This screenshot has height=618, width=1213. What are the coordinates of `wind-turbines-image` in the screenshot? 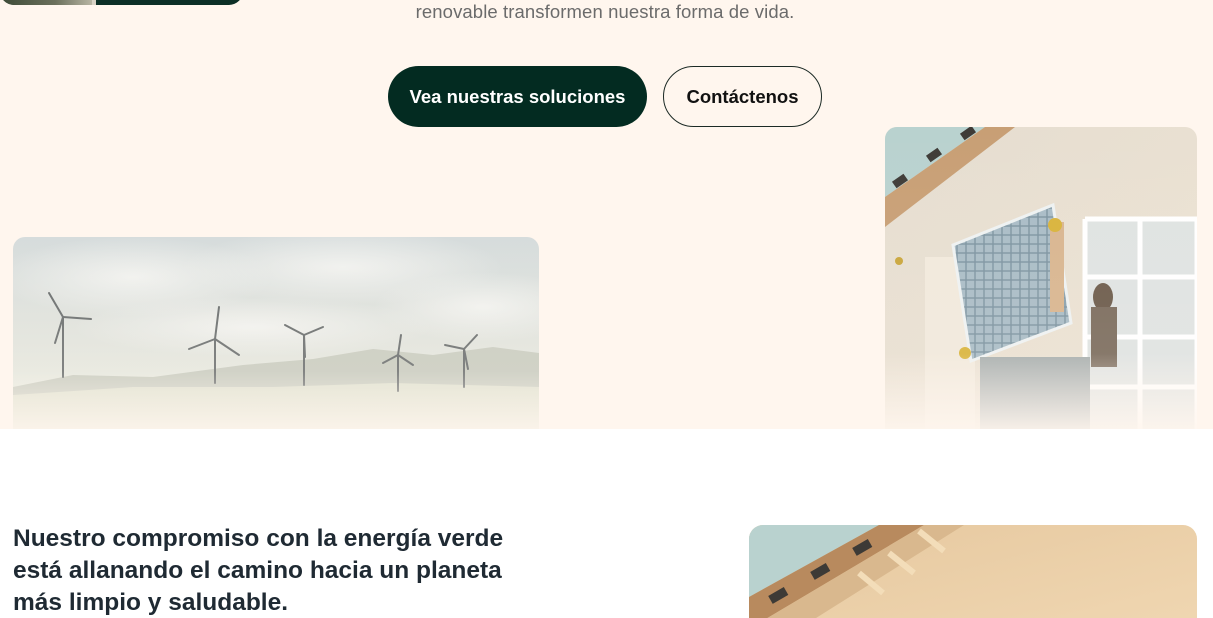 It's located at (276, 333).